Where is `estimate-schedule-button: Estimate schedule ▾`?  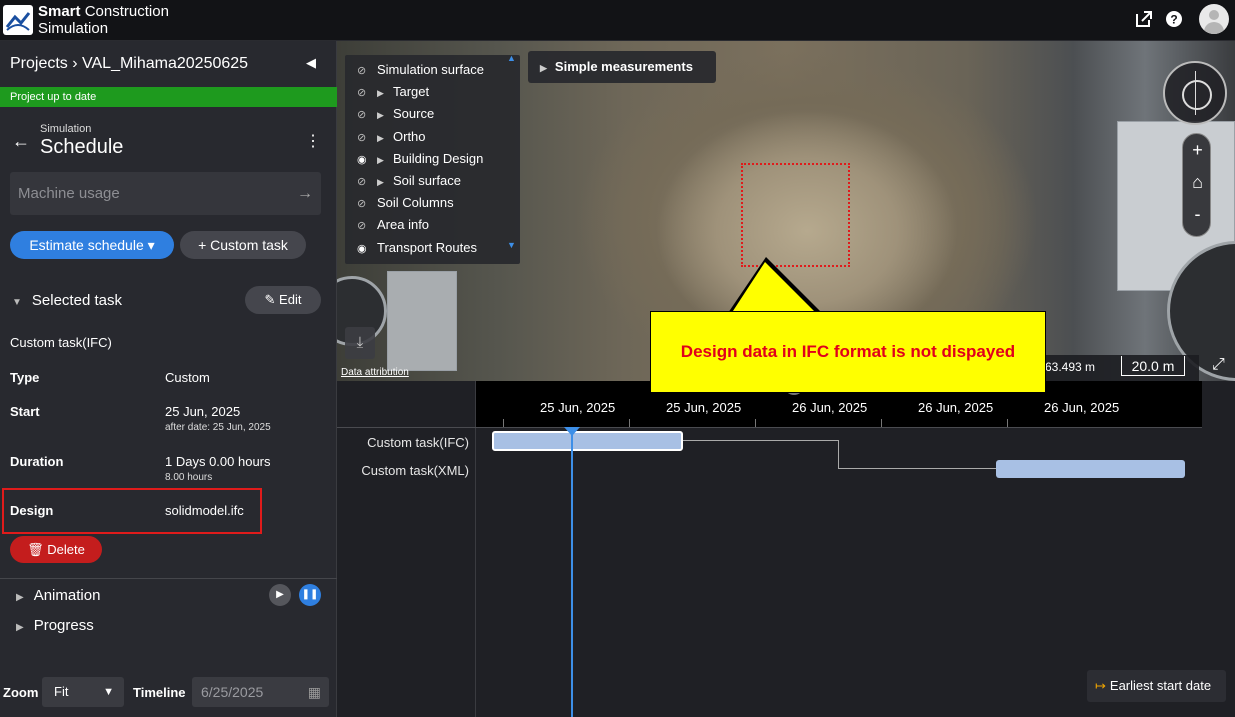
estimate-schedule-button: Estimate schedule ▾ is located at coordinates (92, 245).